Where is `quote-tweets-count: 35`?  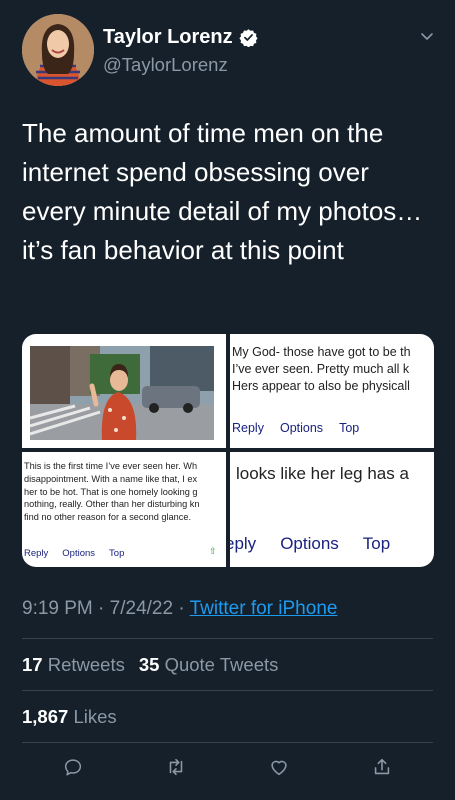 quote-tweets-count: 35 is located at coordinates (149, 664).